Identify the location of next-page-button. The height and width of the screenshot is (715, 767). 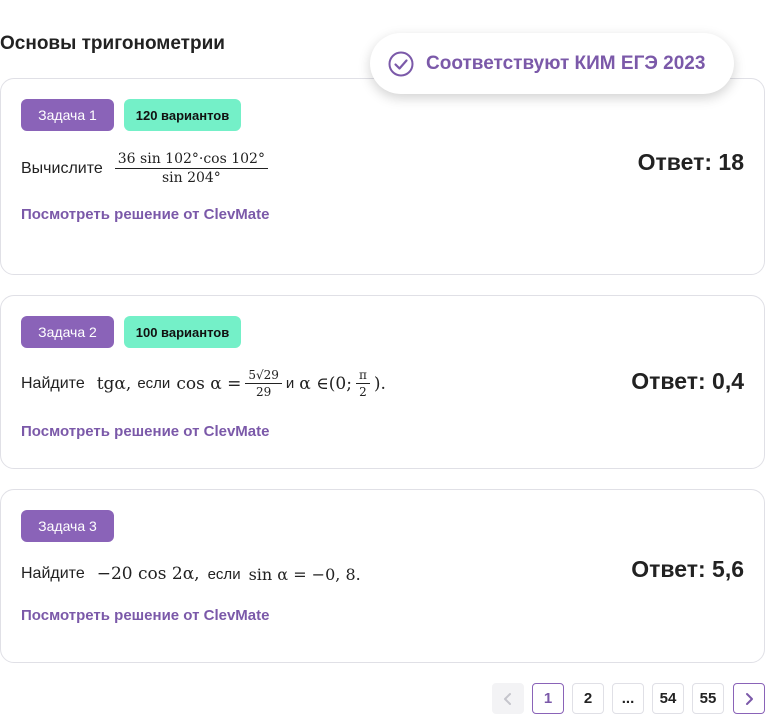
(749, 698).